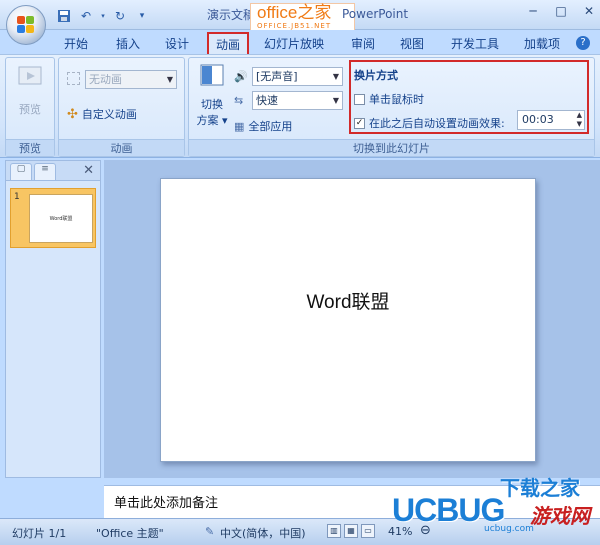  Describe the element at coordinates (120, 16) in the screenshot. I see `redo-icon: ↻` at that location.